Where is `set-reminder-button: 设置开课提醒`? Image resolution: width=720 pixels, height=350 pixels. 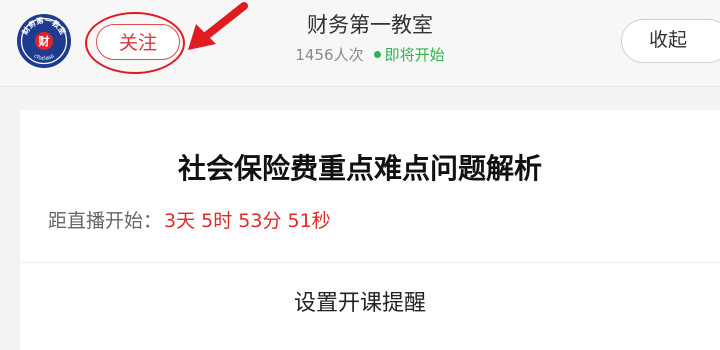 set-reminder-button: 设置开课提醒 is located at coordinates (360, 304).